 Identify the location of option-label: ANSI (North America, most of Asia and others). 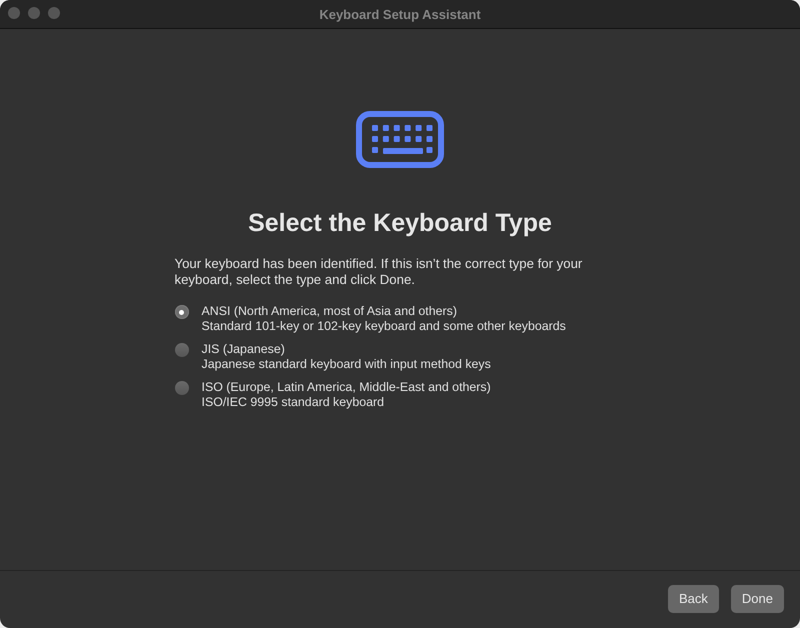
(384, 311).